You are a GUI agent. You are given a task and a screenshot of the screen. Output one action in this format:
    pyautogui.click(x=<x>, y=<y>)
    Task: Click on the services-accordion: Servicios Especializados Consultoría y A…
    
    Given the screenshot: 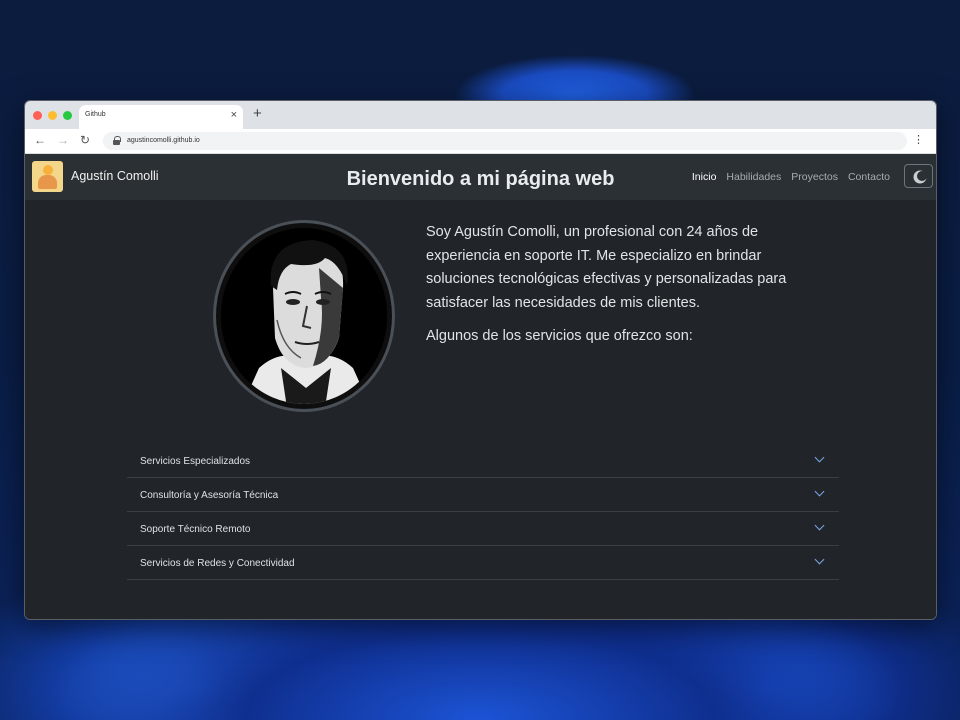 What is the action you would take?
    pyautogui.click(x=483, y=512)
    